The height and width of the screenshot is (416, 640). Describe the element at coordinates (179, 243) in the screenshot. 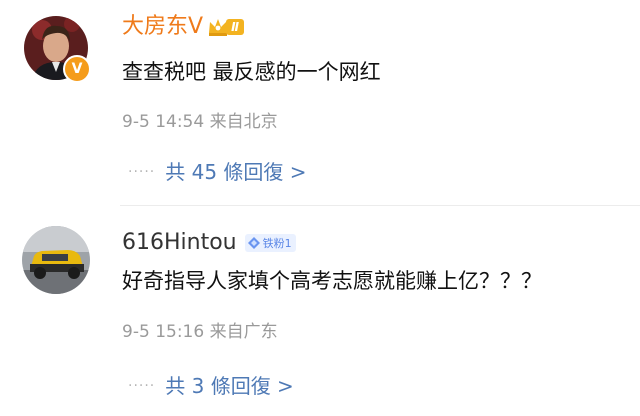

I see `username: 616Hintou` at that location.